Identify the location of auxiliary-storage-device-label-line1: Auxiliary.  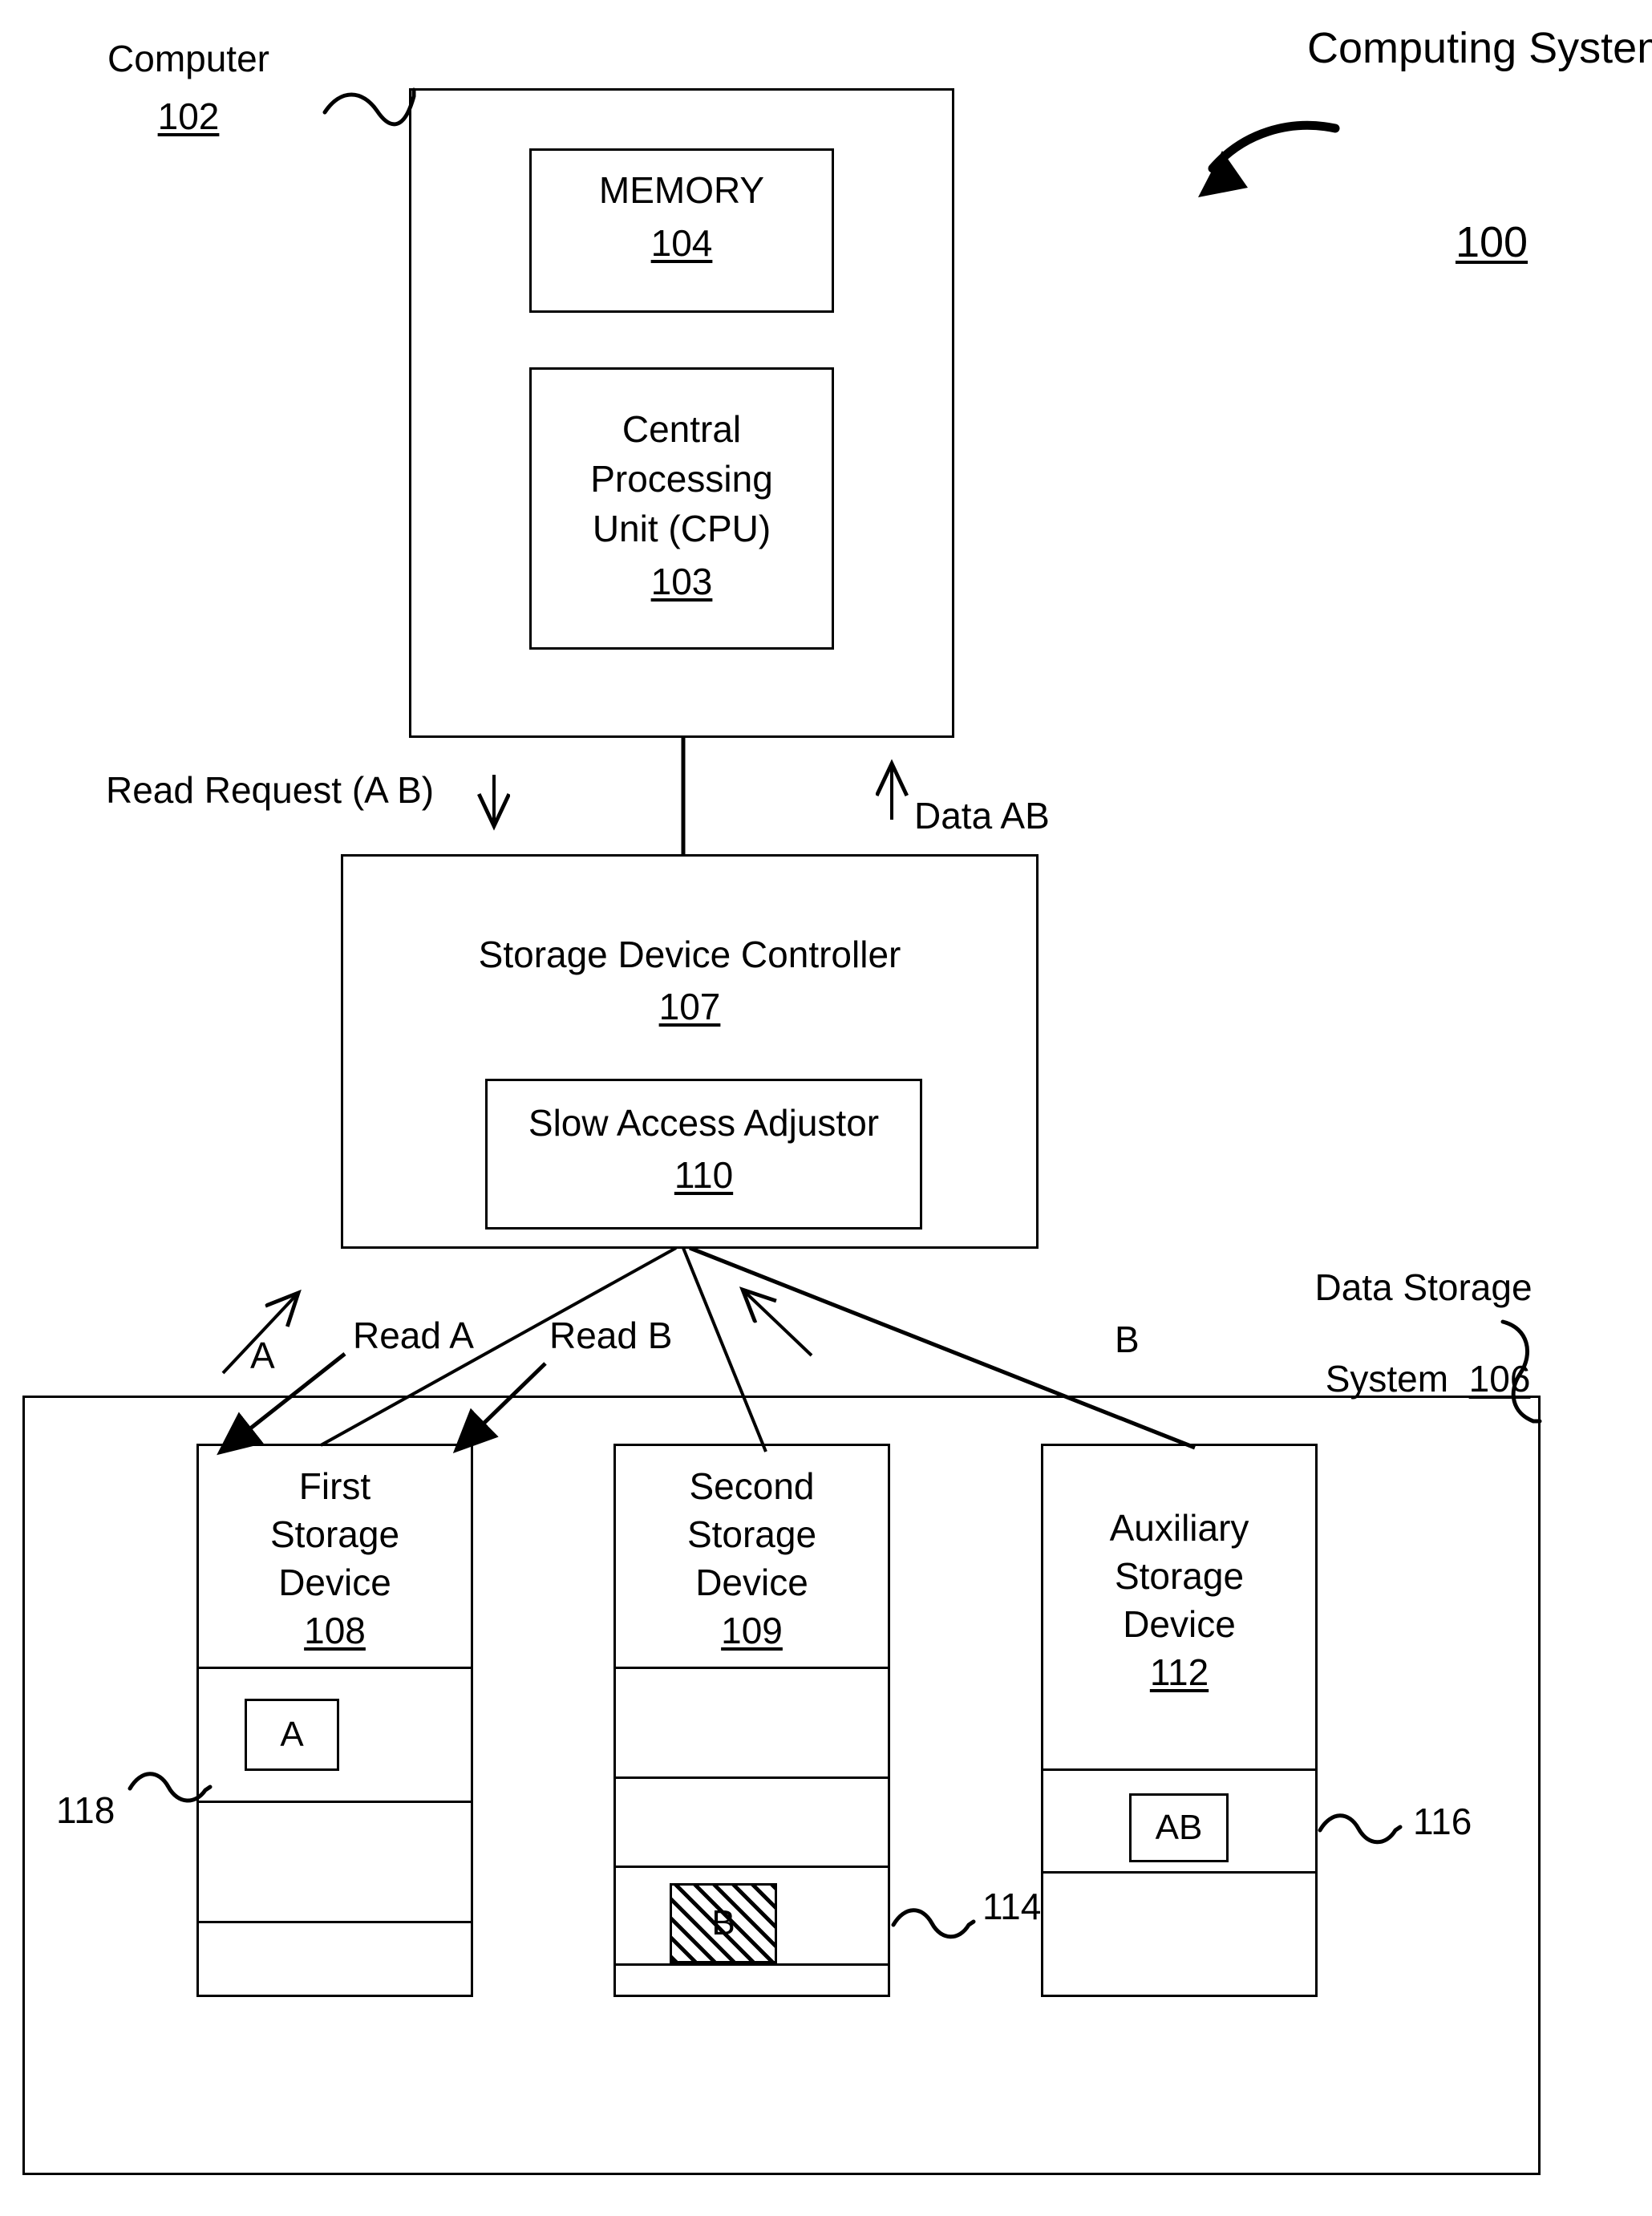
(1179, 1528).